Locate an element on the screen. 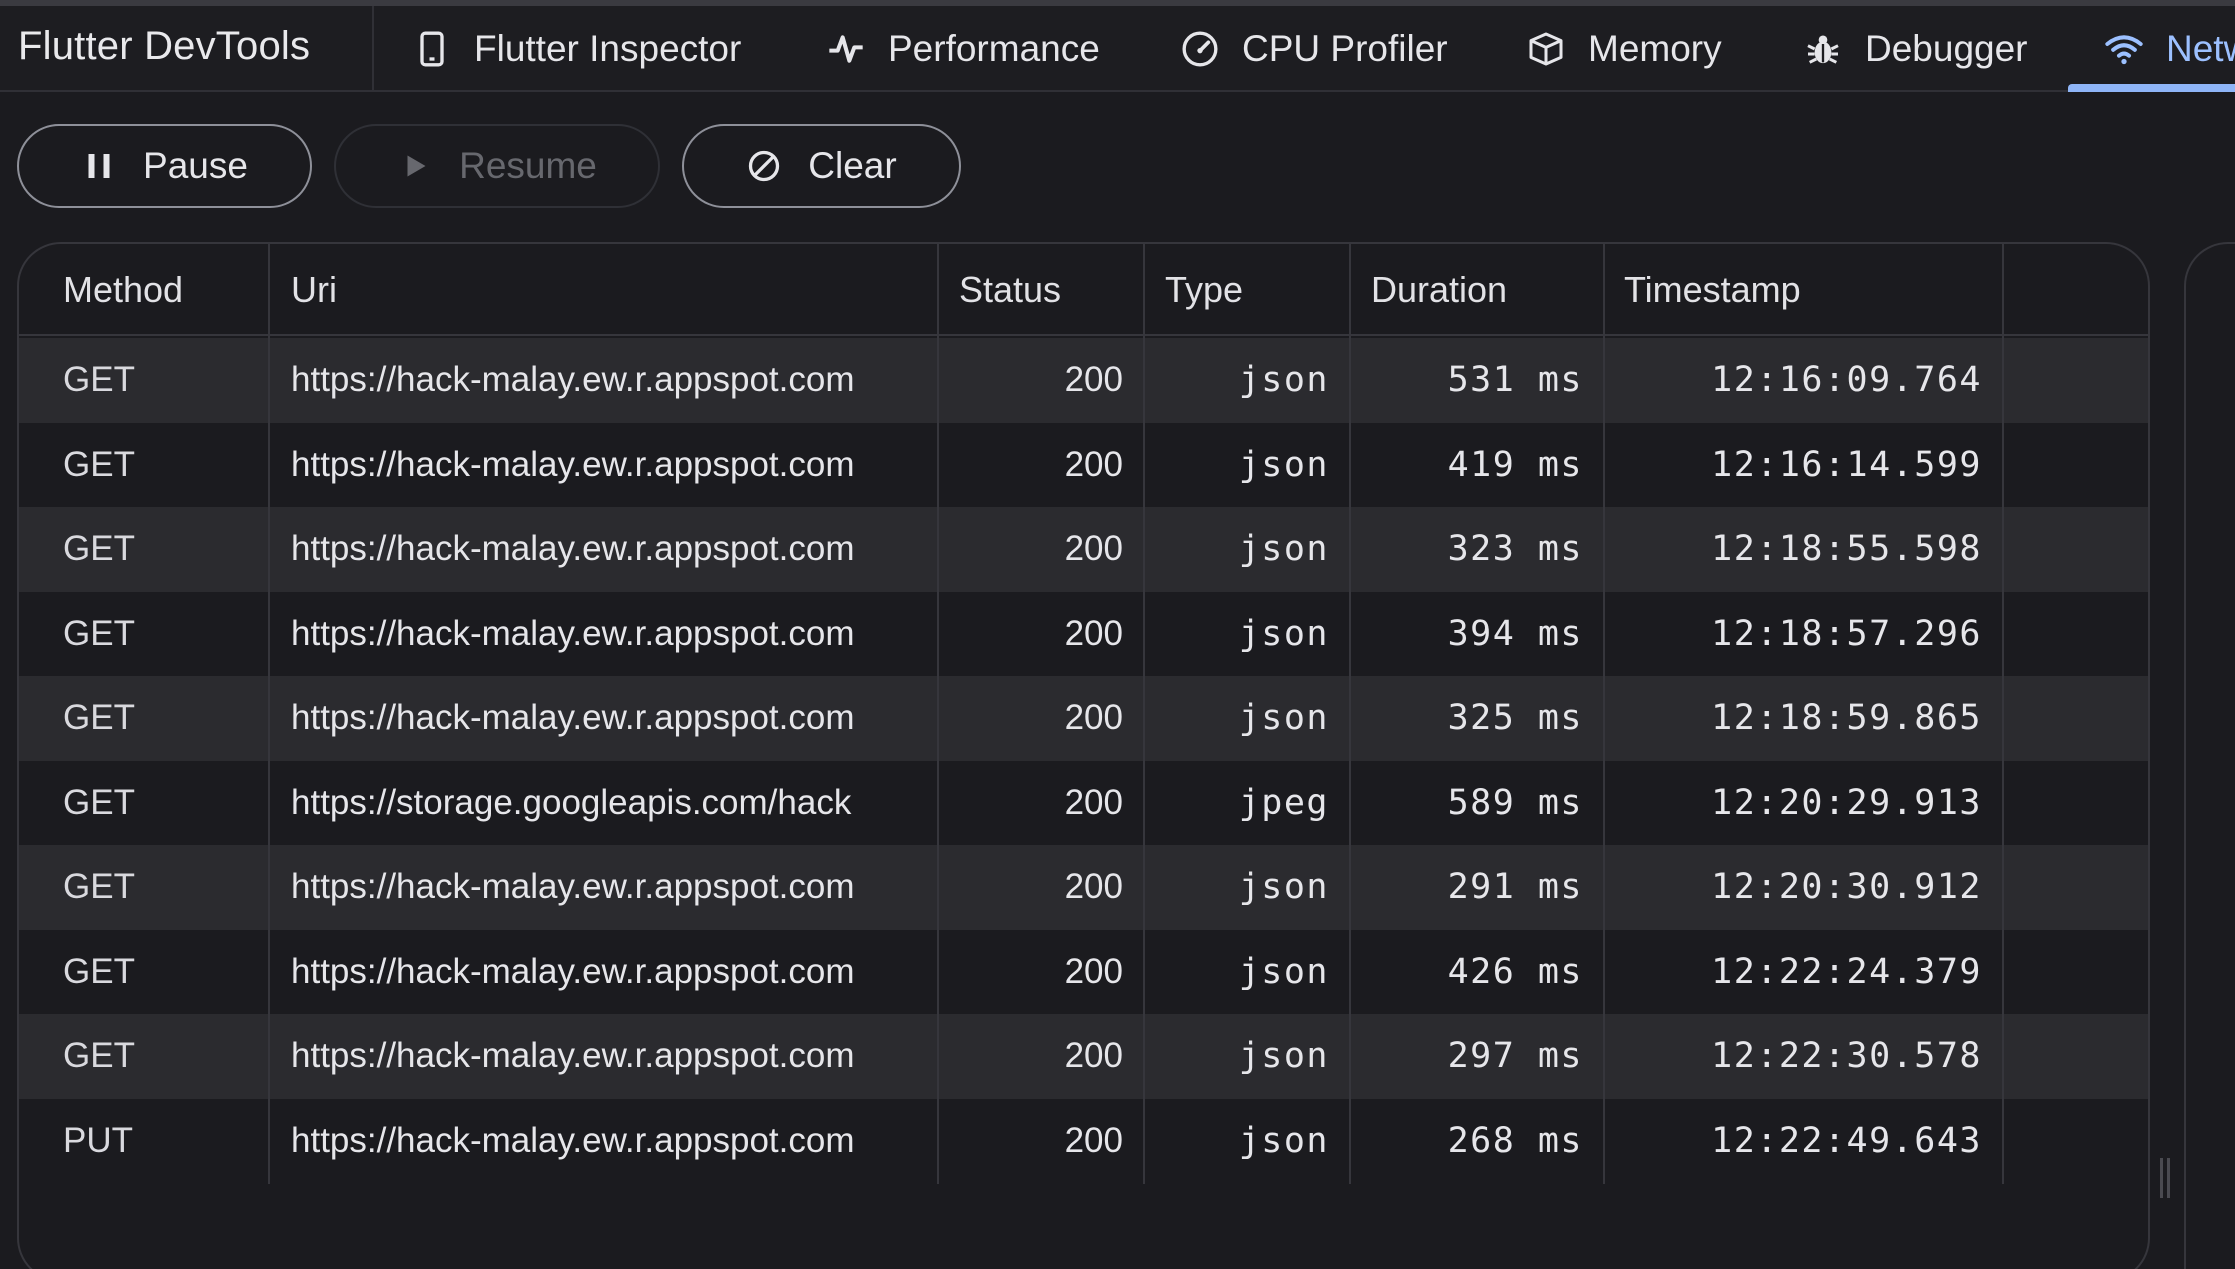 This screenshot has height=1269, width=2235. cell-duration: 531 ms is located at coordinates (1515, 380).